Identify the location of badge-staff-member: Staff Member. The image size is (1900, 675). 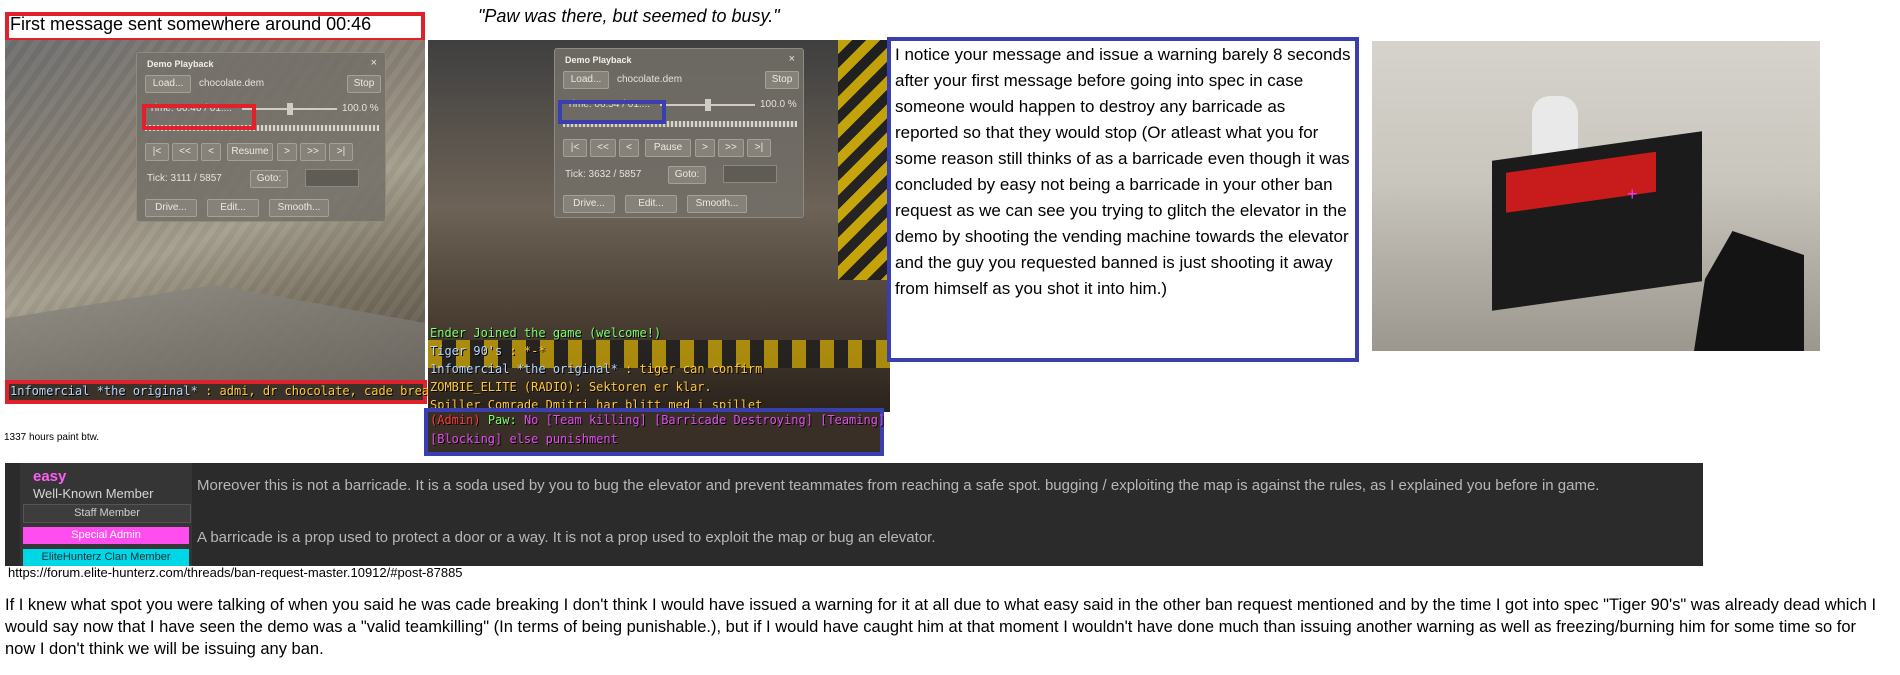
(107, 513).